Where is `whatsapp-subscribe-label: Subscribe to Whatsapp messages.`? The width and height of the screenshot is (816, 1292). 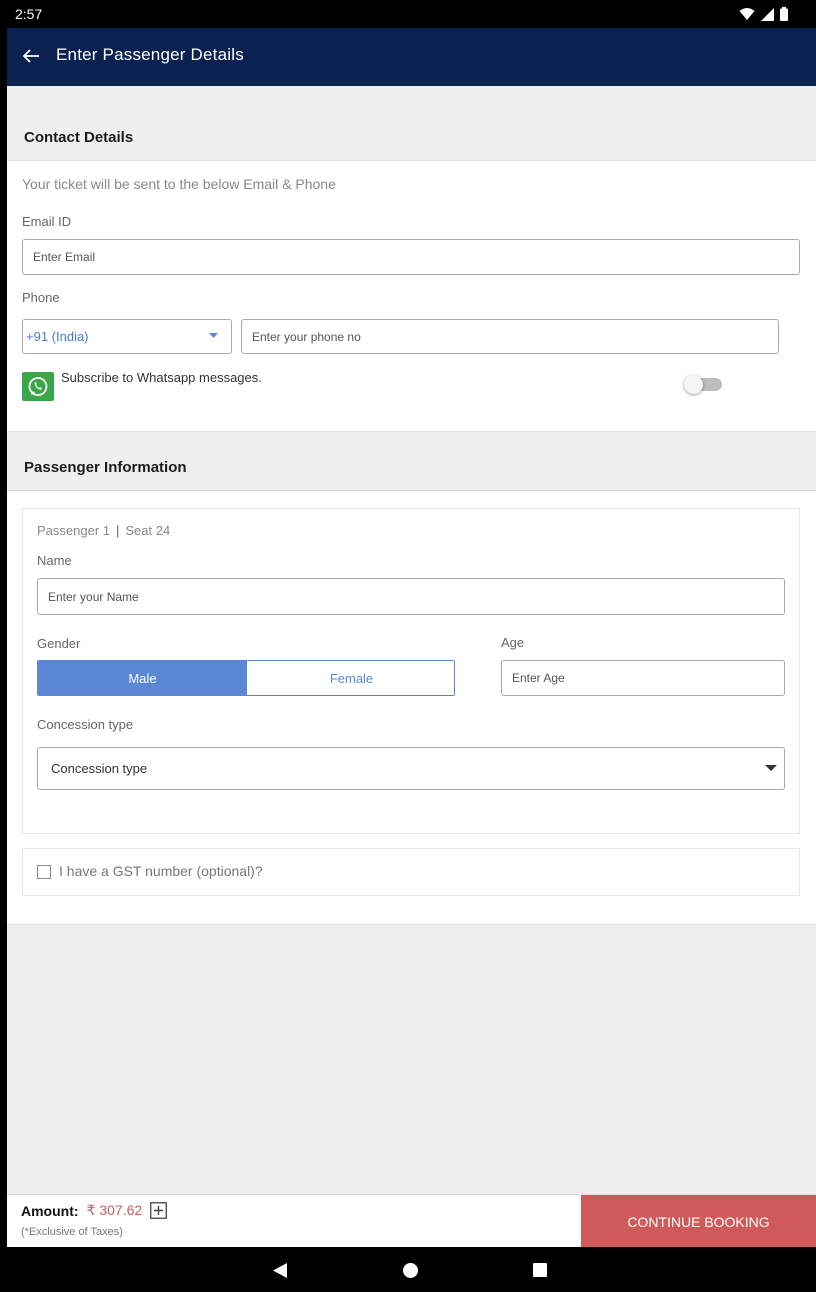 whatsapp-subscribe-label: Subscribe to Whatsapp messages. is located at coordinates (161, 377).